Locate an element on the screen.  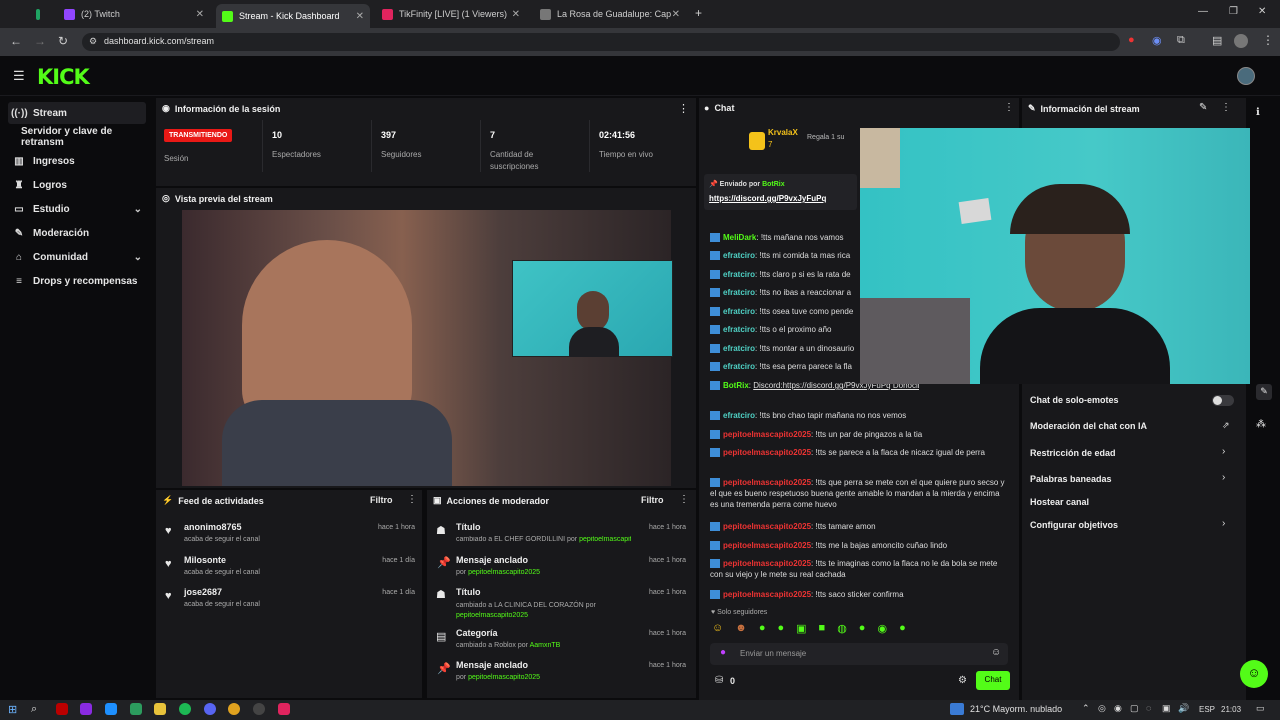
tikfinity-icon is located at coordinates (284, 709).